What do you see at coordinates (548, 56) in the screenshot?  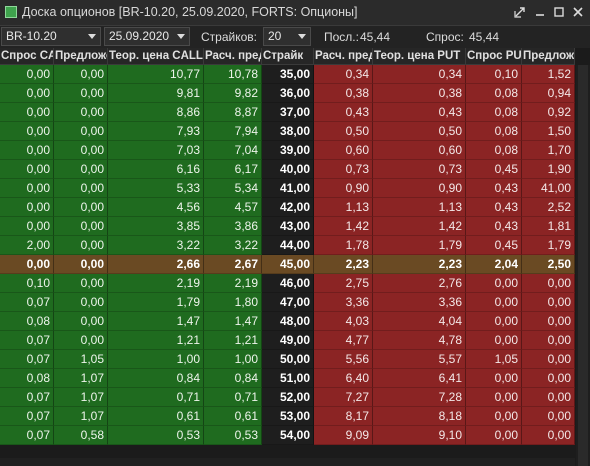 I see `column-header-put-ask: Предложение PUT` at bounding box center [548, 56].